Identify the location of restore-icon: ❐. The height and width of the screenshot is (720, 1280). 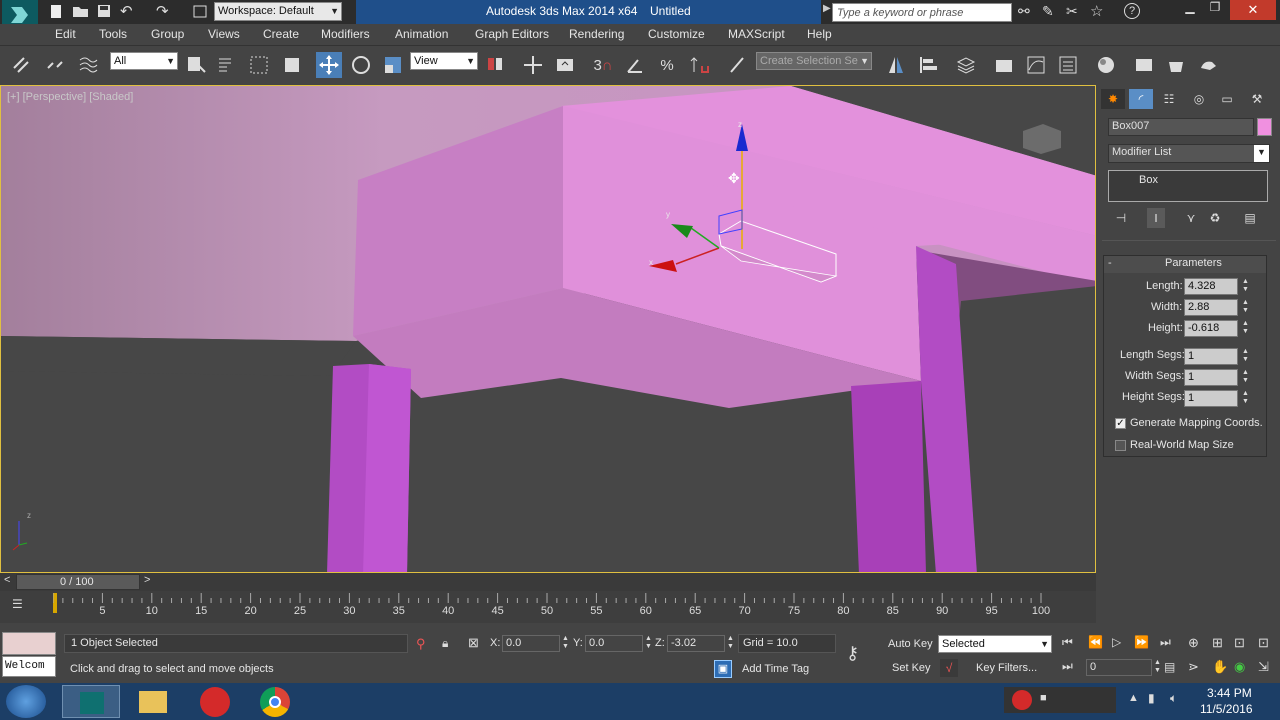
(1215, 9).